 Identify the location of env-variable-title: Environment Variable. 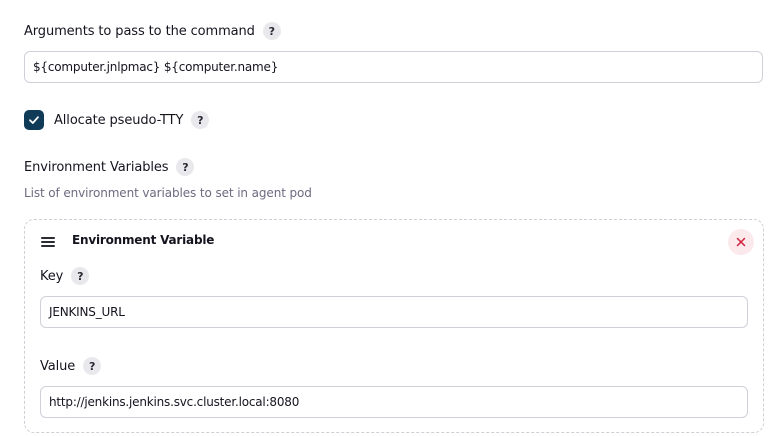
(143, 240).